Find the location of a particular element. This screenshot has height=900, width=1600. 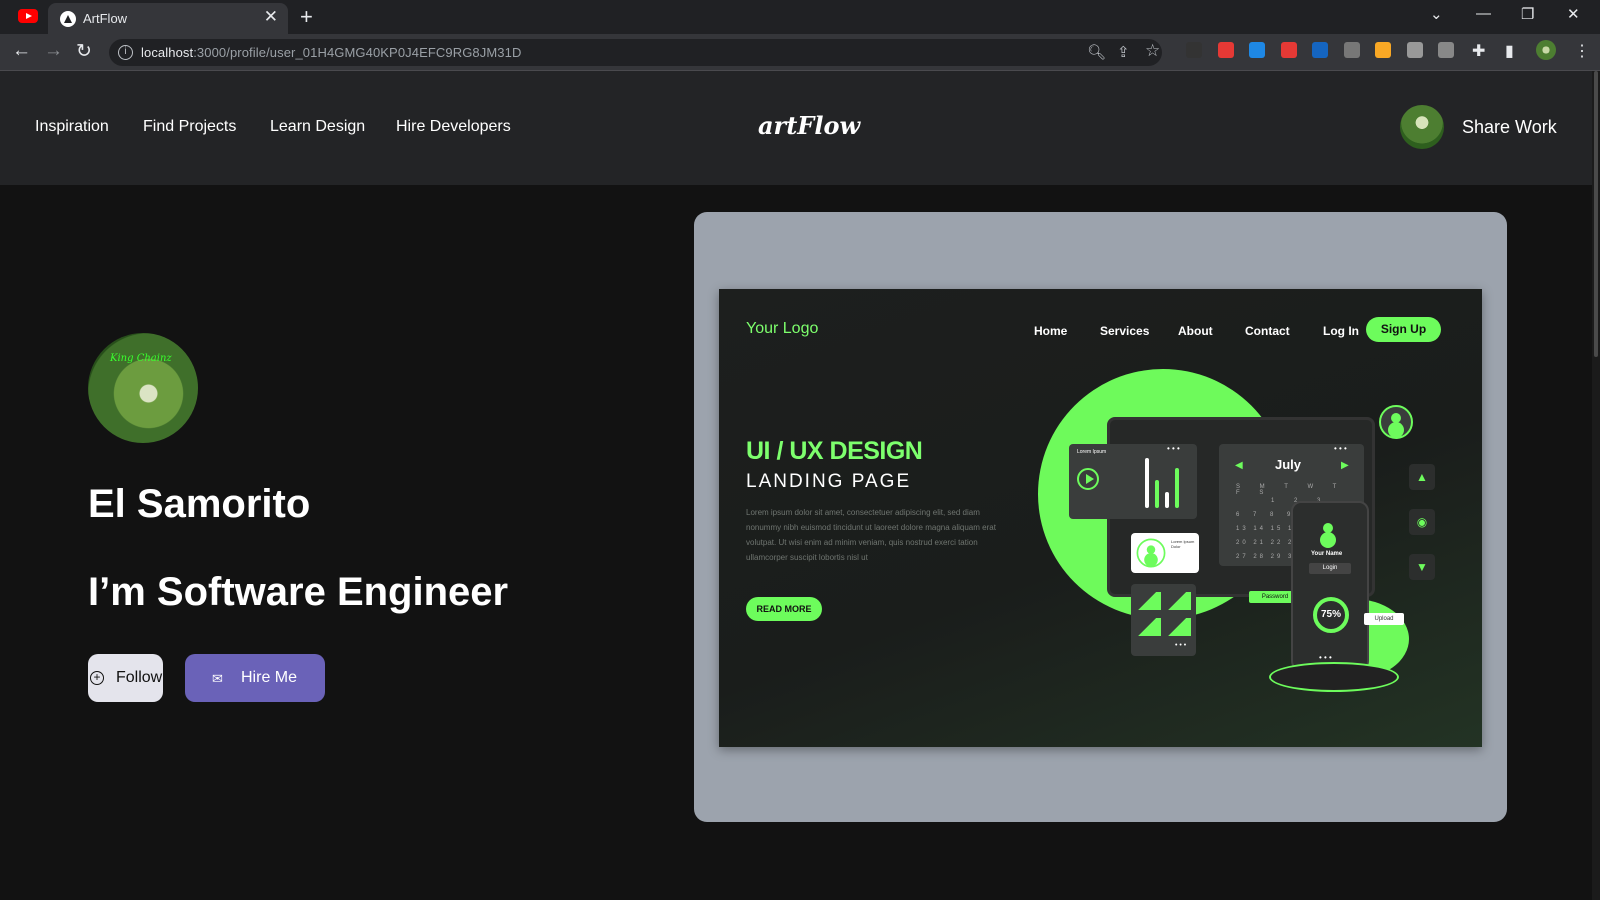

calendar-next-icon: ▶ is located at coordinates (1345, 465).